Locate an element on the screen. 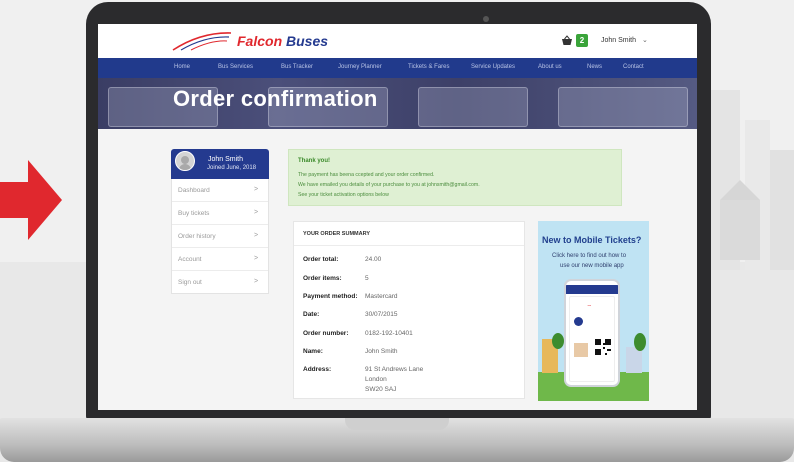  nav-item-bus-services: Bus Services is located at coordinates (235, 67).